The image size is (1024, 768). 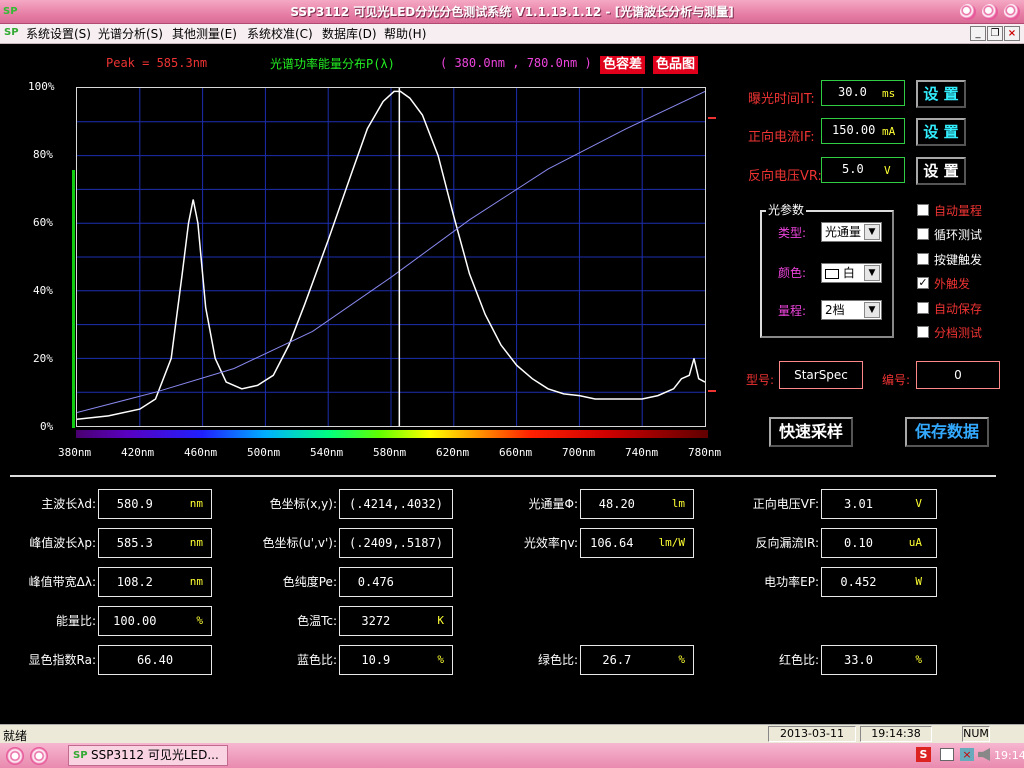 What do you see at coordinates (73, 299) in the screenshot?
I see `y-green-bar` at bounding box center [73, 299].